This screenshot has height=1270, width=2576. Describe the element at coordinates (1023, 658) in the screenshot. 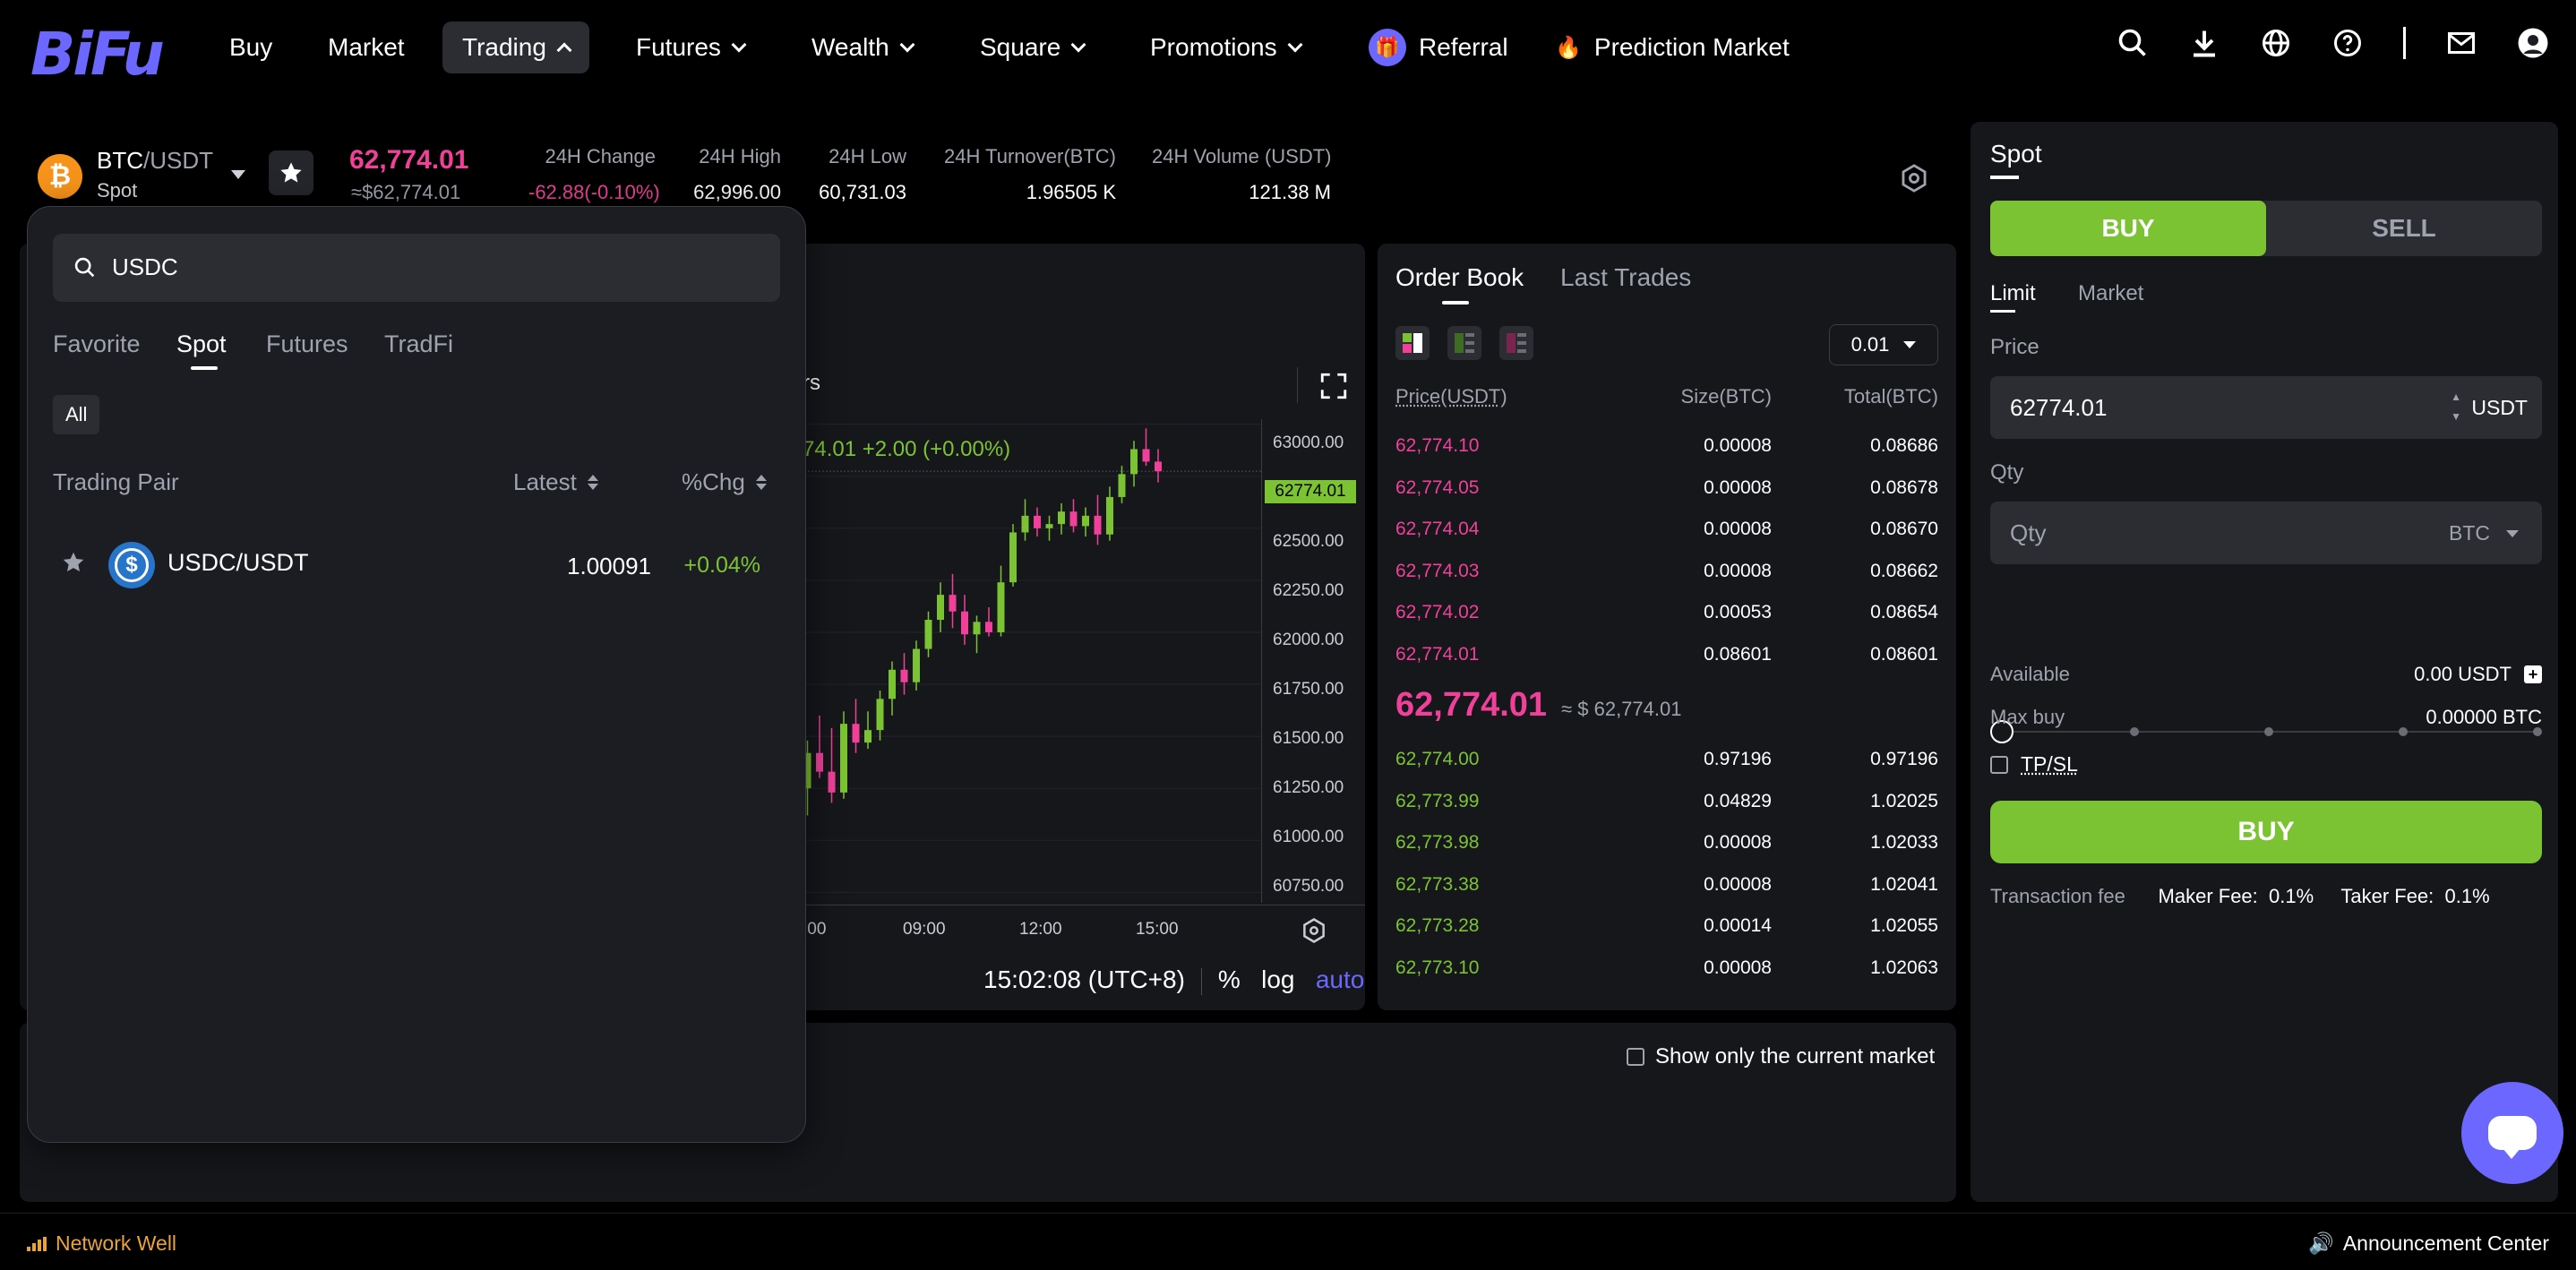

I see `candlestick-chart` at that location.